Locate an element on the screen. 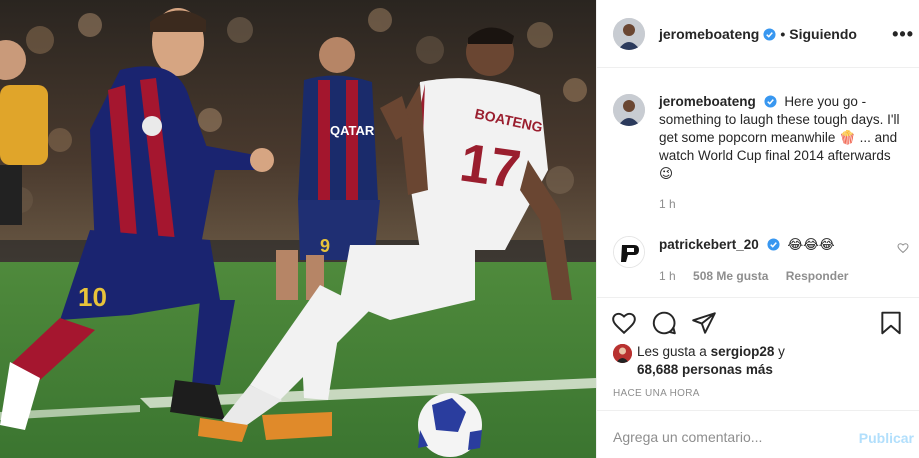 The width and height of the screenshot is (919, 458). liker-avatar-image is located at coordinates (622, 353).